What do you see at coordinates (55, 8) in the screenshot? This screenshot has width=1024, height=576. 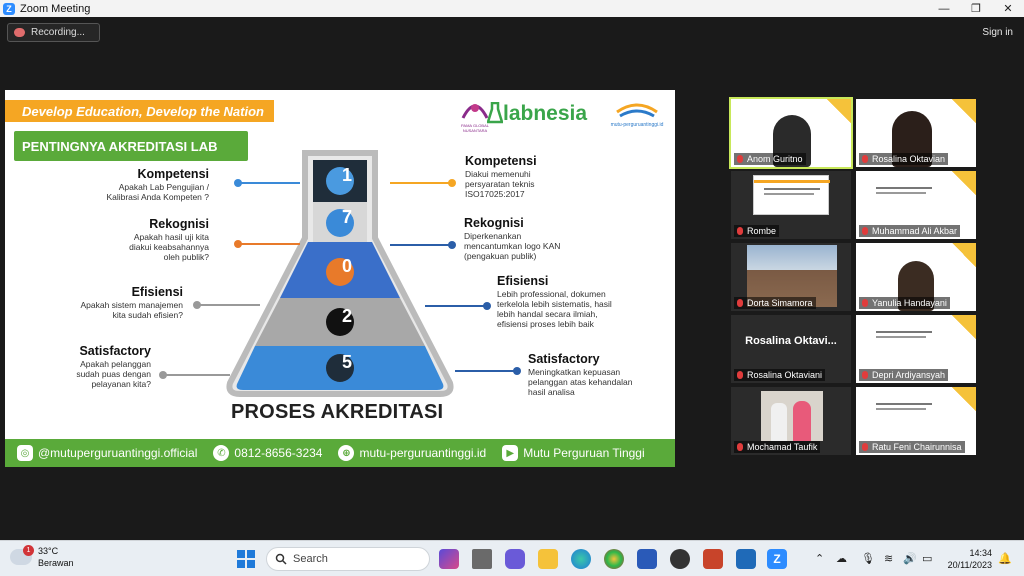 I see `window-title: Zoom Meeting` at bounding box center [55, 8].